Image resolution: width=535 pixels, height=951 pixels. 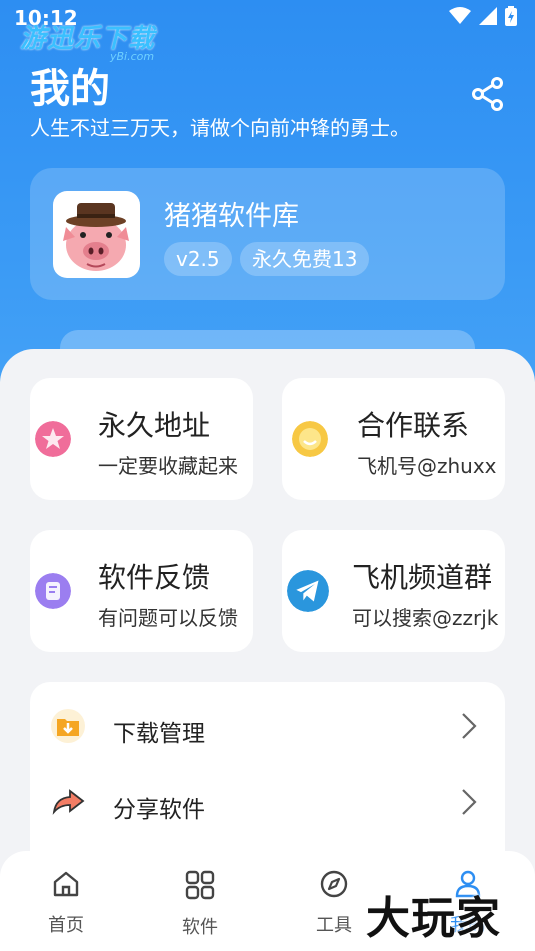 I want to click on signal-icon, so click(x=488, y=16).